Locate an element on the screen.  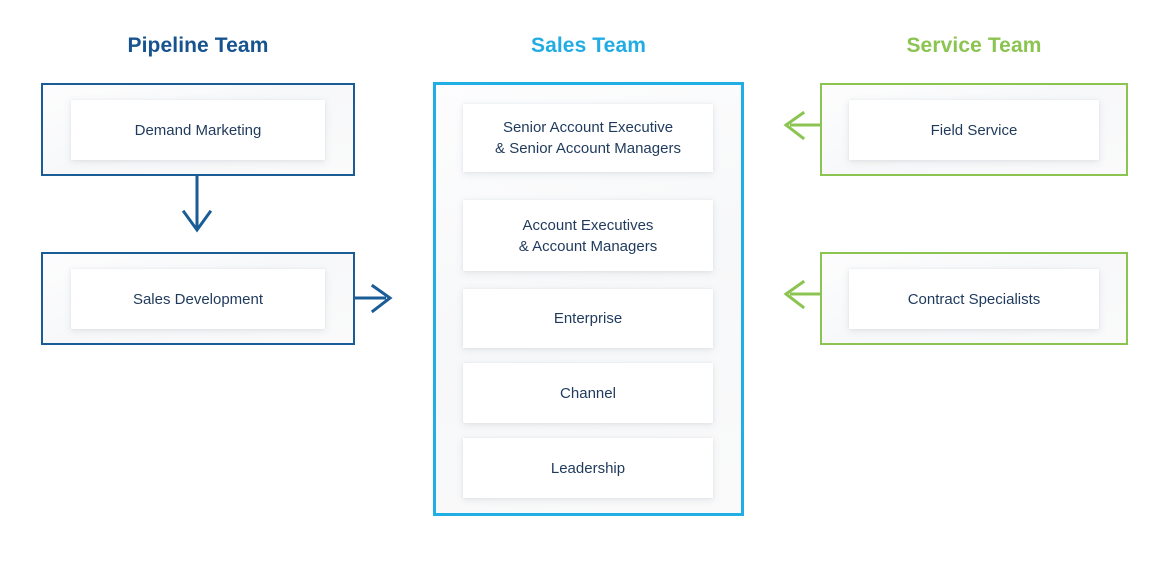
card-sales-development: Sales Development is located at coordinates (198, 299).